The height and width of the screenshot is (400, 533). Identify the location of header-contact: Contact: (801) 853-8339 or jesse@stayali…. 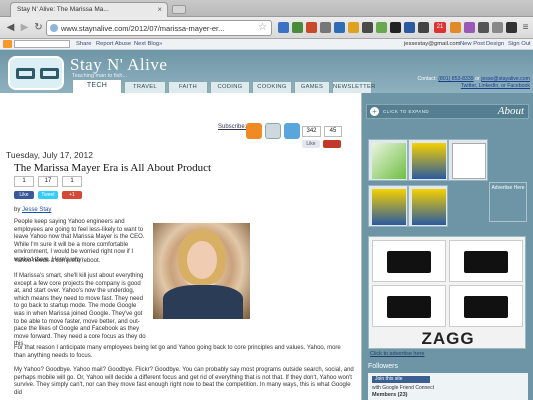
(459, 83).